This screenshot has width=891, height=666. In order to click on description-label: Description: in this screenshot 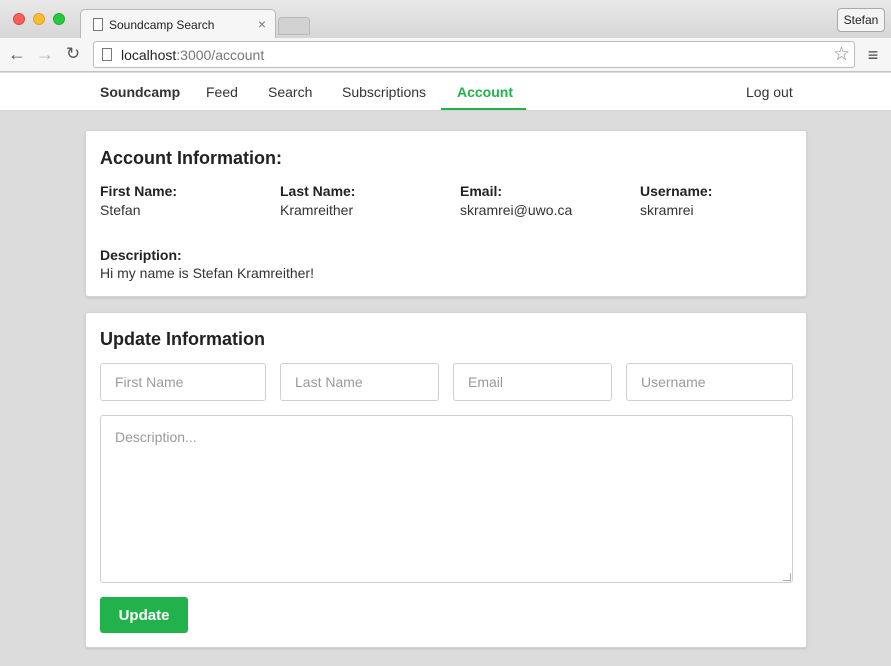, I will do `click(141, 255)`.